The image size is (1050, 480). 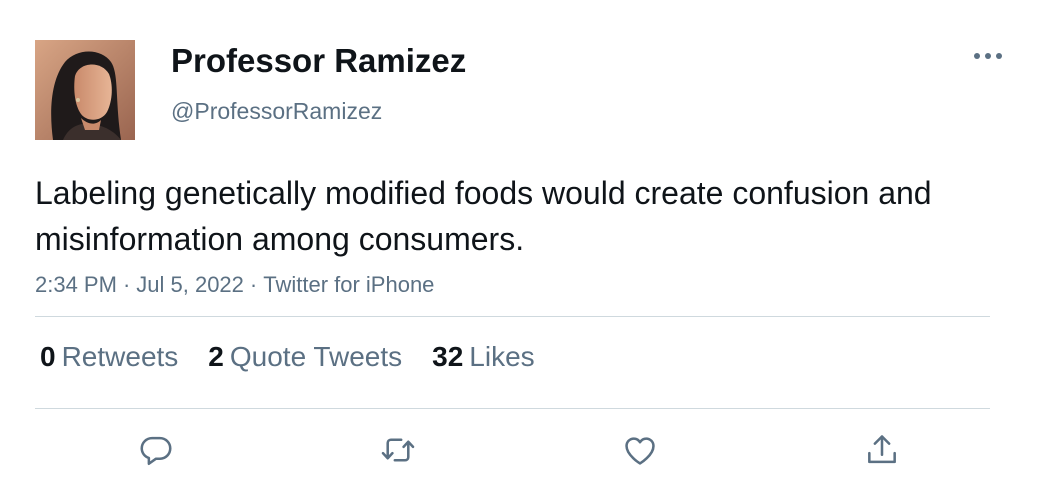 I want to click on quote-tweets-stat: 2 Quote Tweets, so click(x=305, y=357).